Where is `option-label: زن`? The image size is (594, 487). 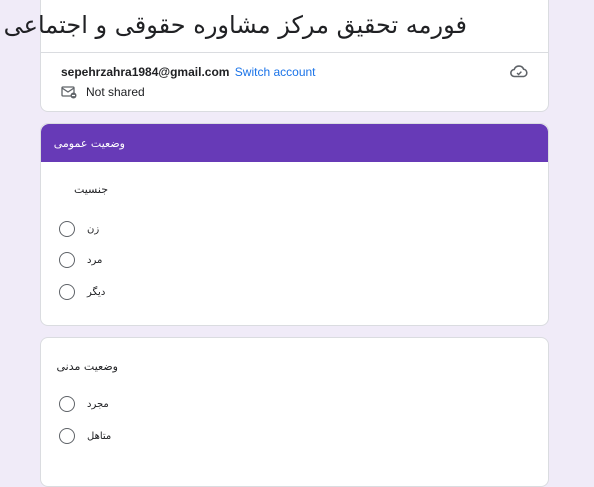
option-label: زن is located at coordinates (93, 229).